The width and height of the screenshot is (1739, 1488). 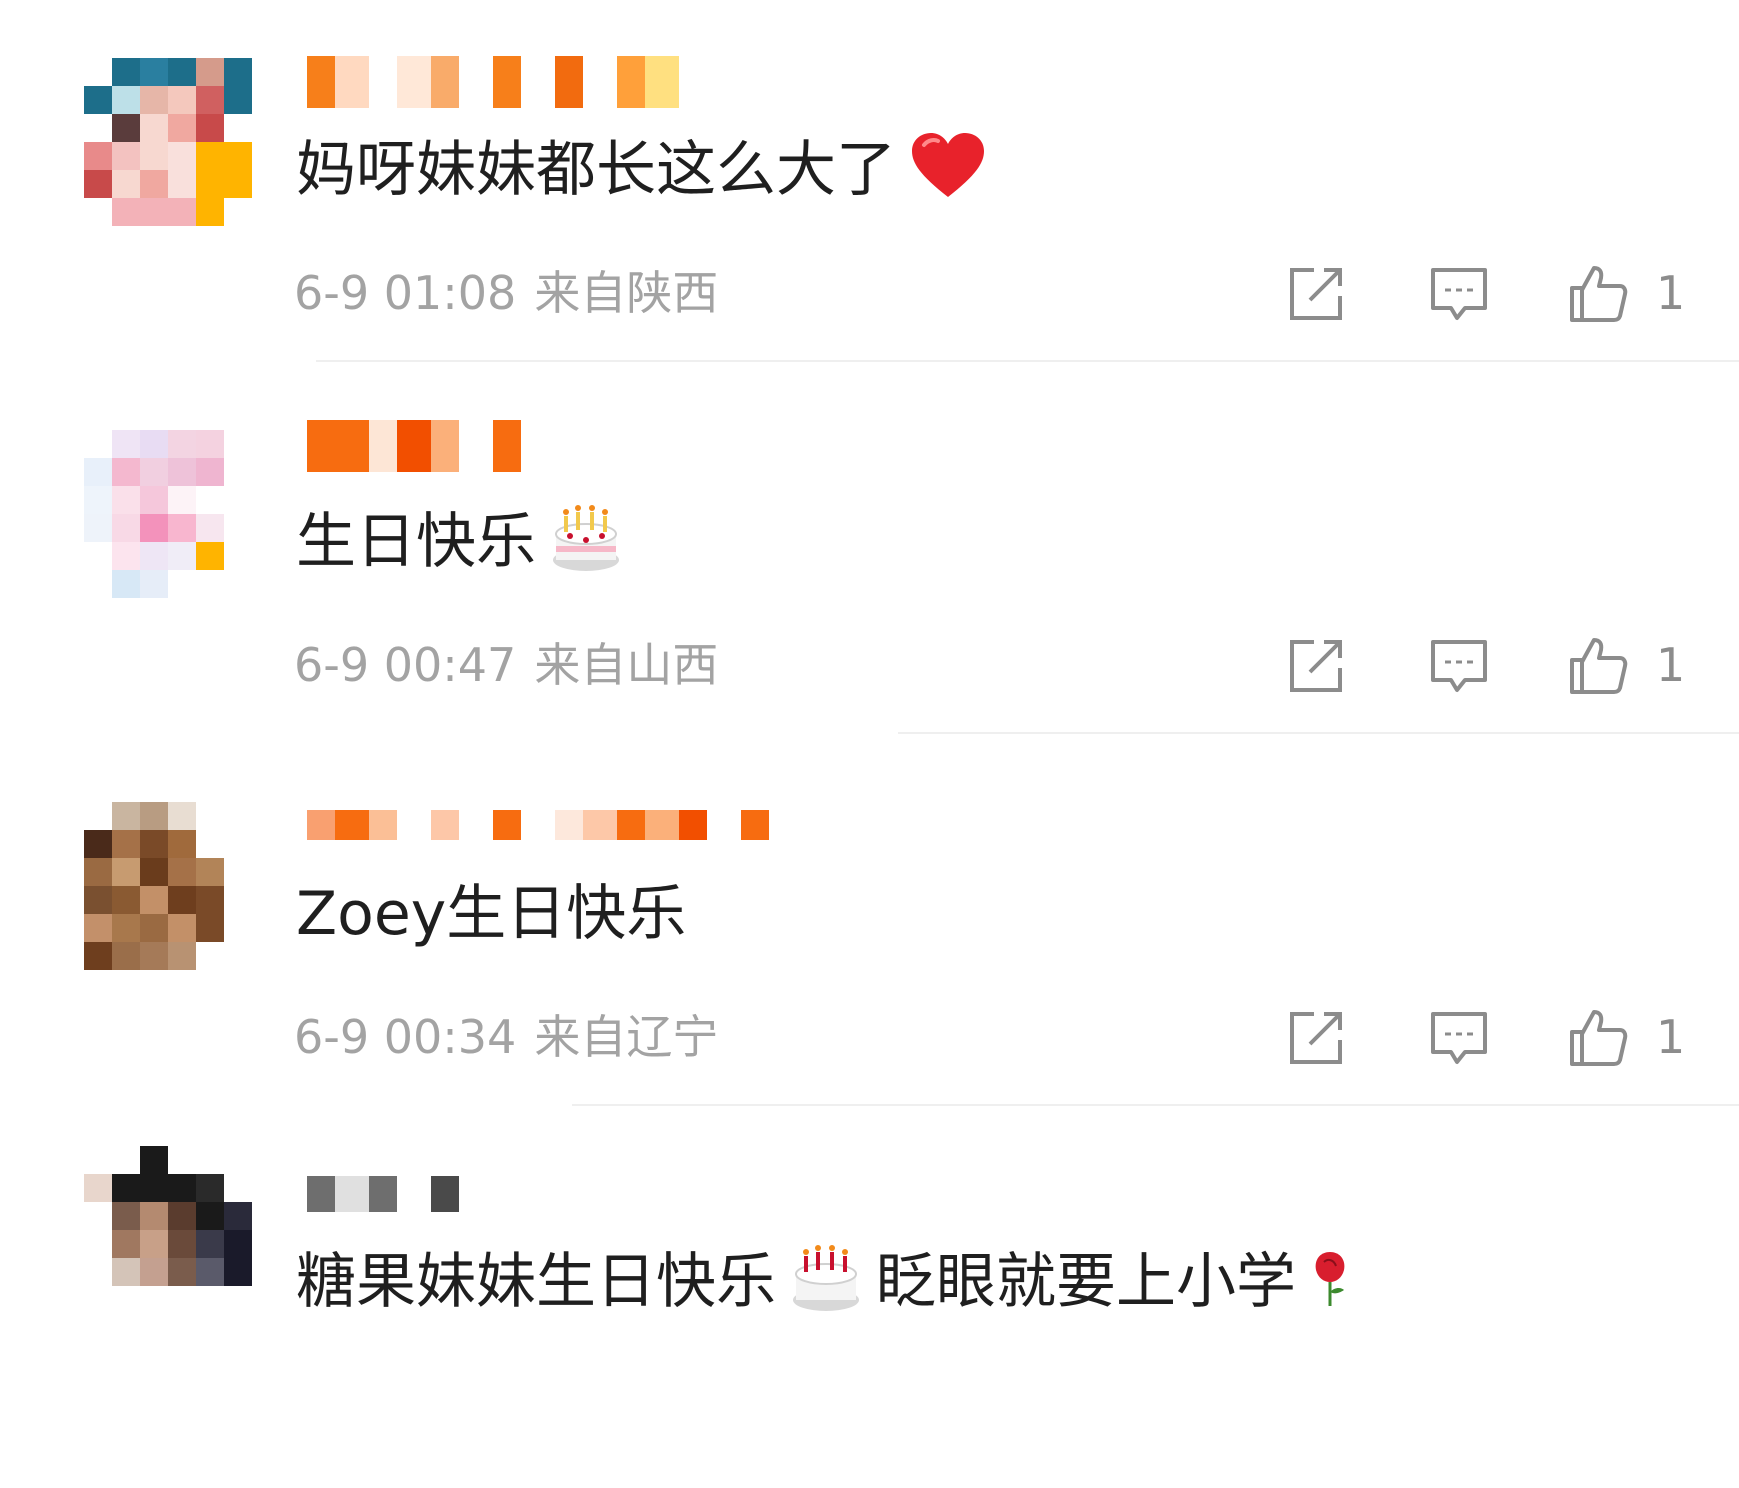 I want to click on comment-location: 来自山西, so click(x=626, y=665).